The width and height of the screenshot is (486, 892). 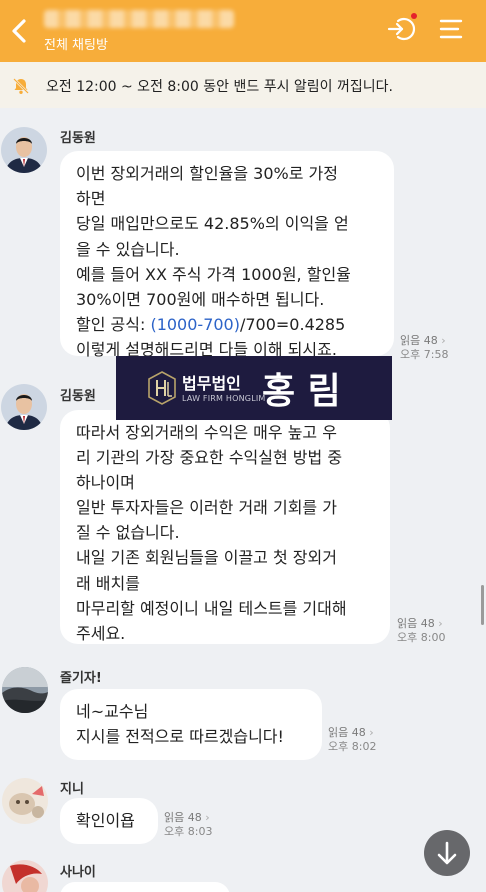 What do you see at coordinates (105, 820) in the screenshot?
I see `message-line: 확인이욥` at bounding box center [105, 820].